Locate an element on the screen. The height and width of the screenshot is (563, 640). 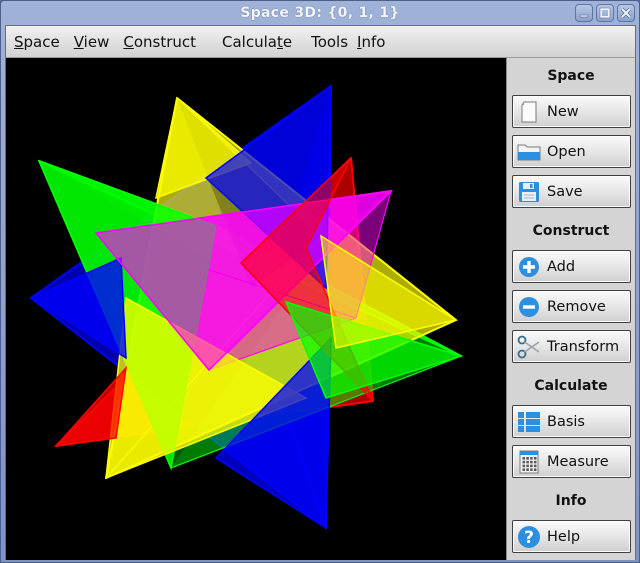
calculator-icon is located at coordinates (529, 462).